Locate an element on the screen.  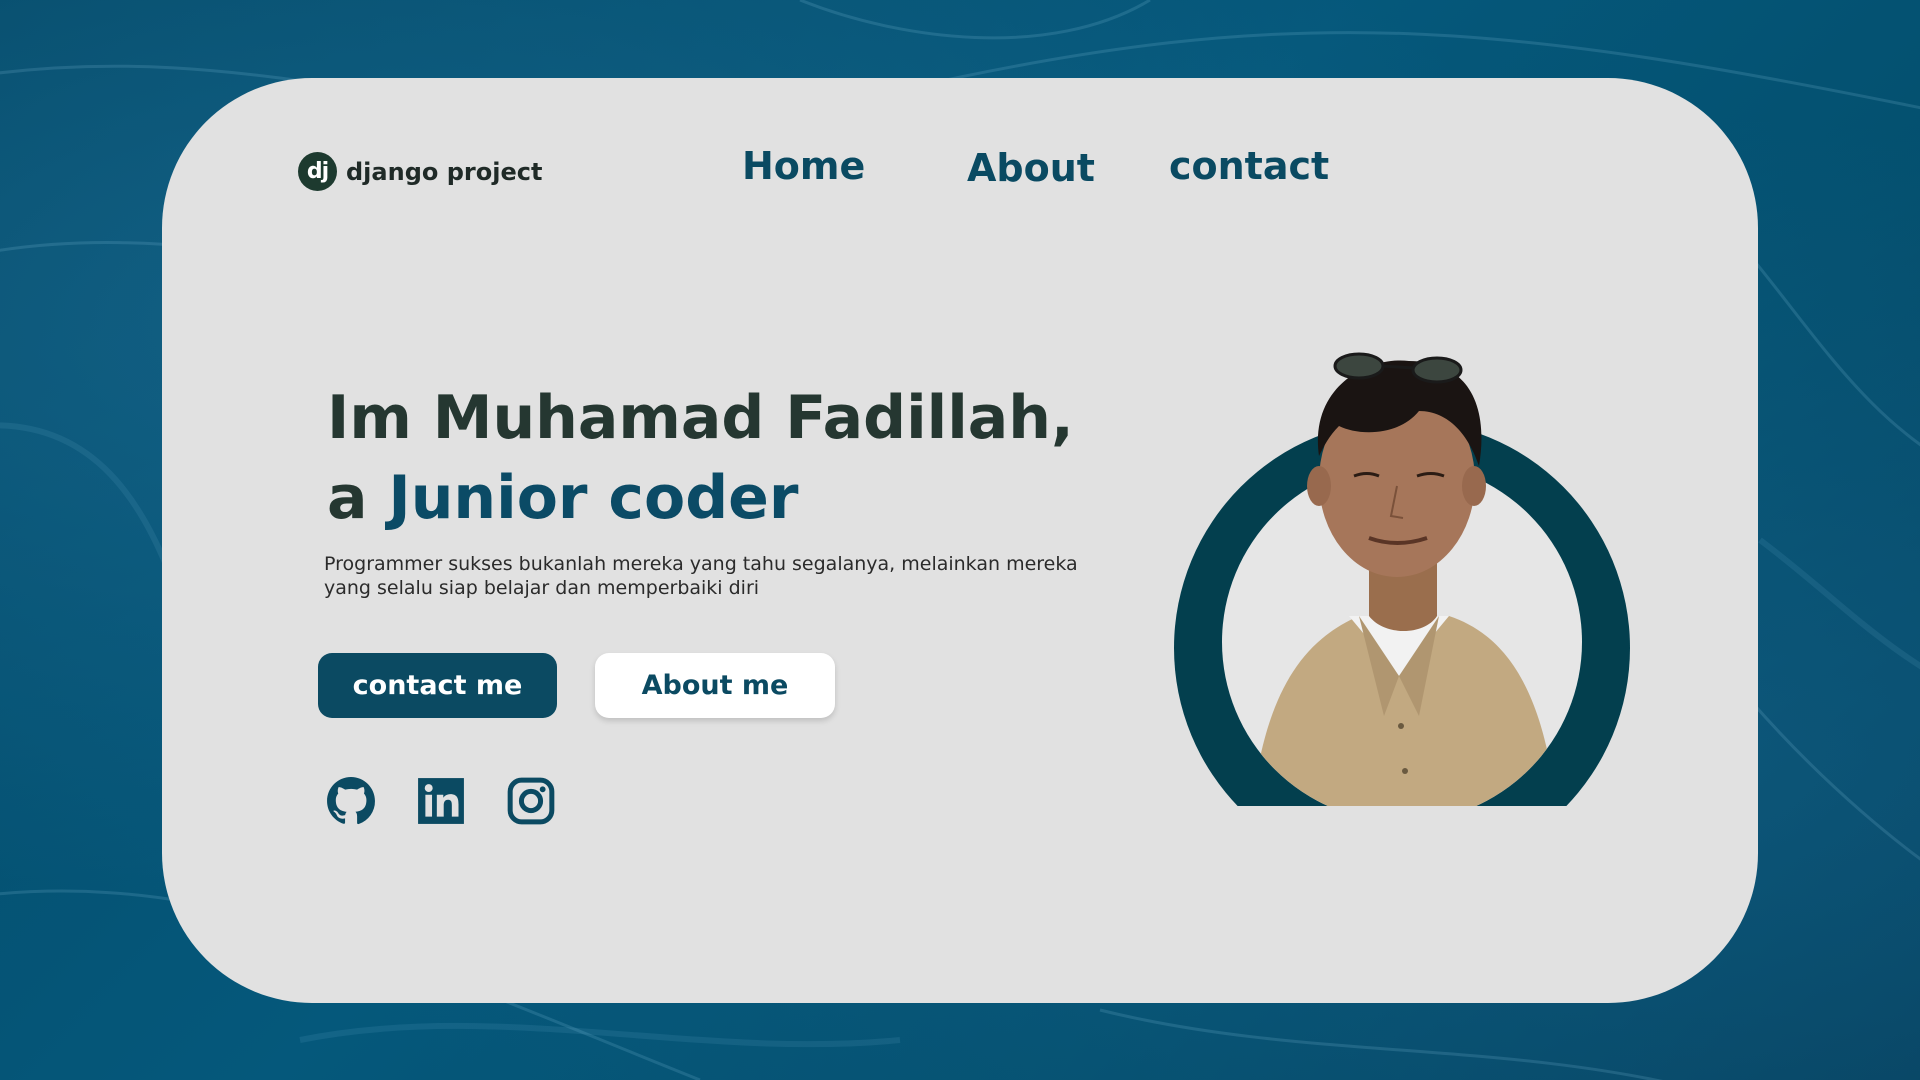
instagram-icon is located at coordinates (531, 801).